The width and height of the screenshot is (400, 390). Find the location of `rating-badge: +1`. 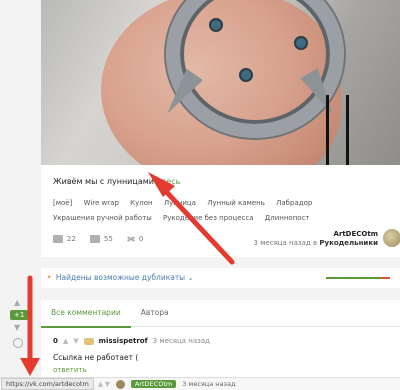

rating-badge: +1 is located at coordinates (19, 315).